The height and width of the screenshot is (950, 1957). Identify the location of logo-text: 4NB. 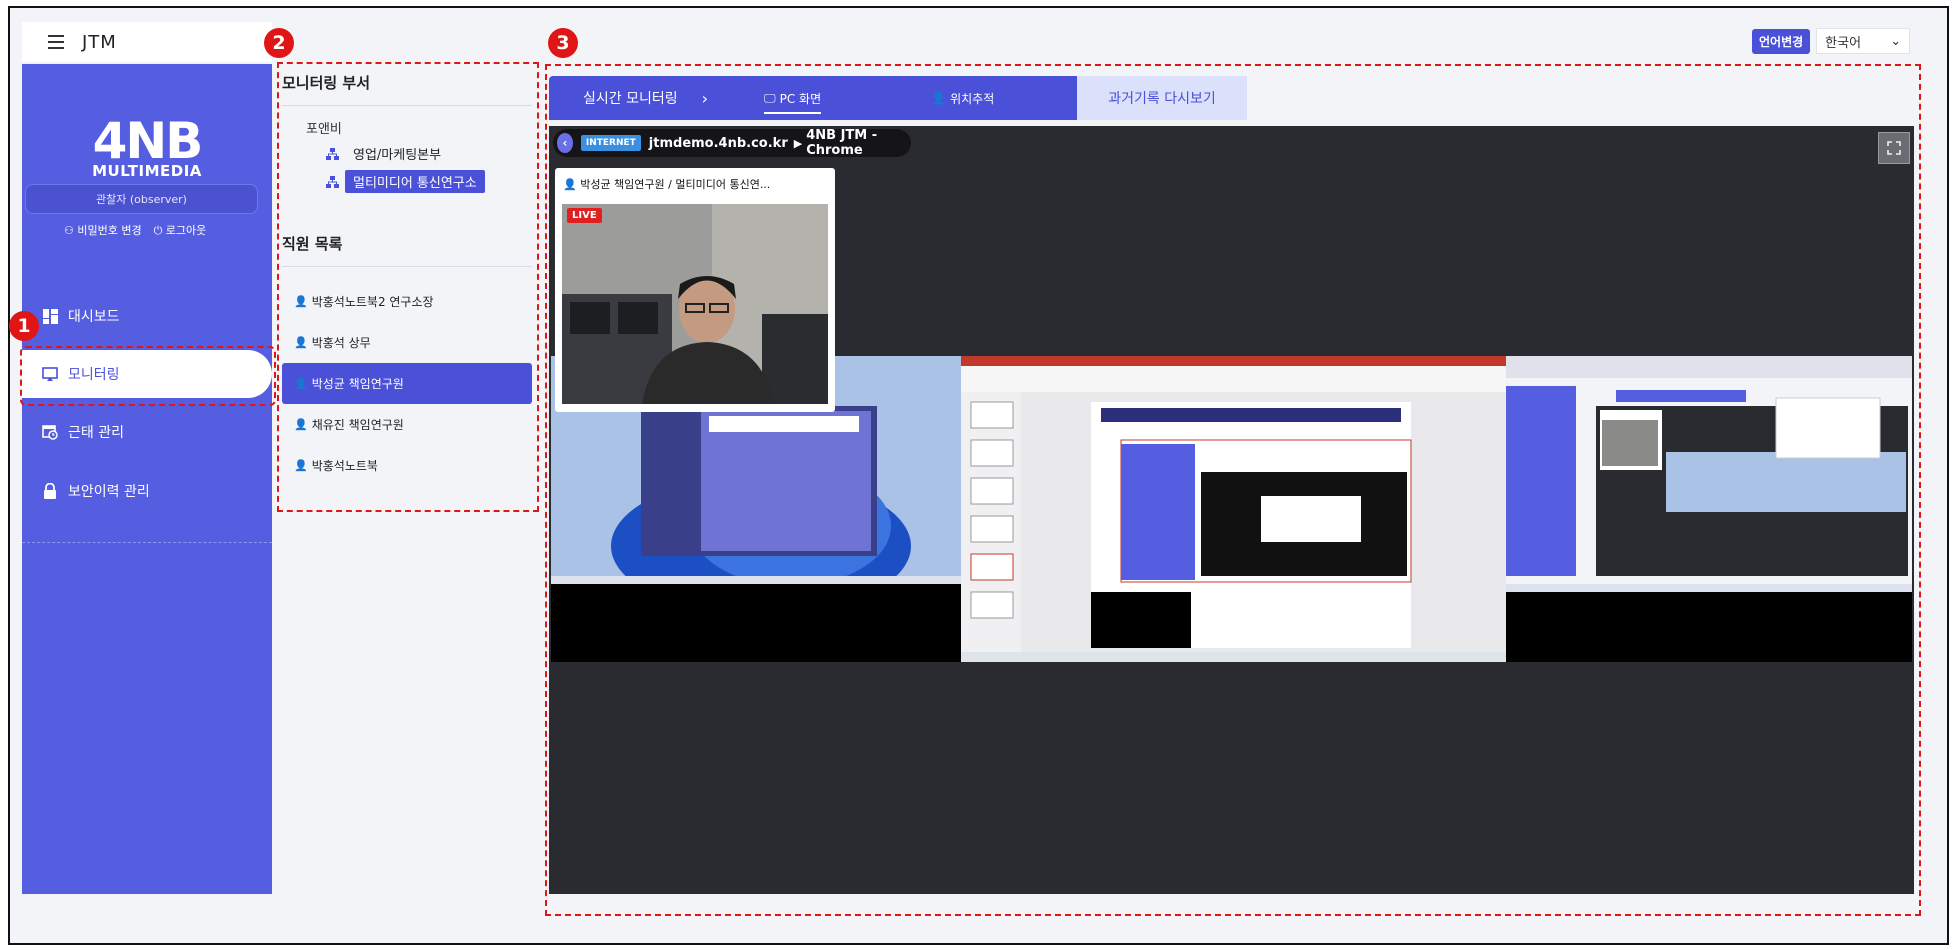
(148, 141).